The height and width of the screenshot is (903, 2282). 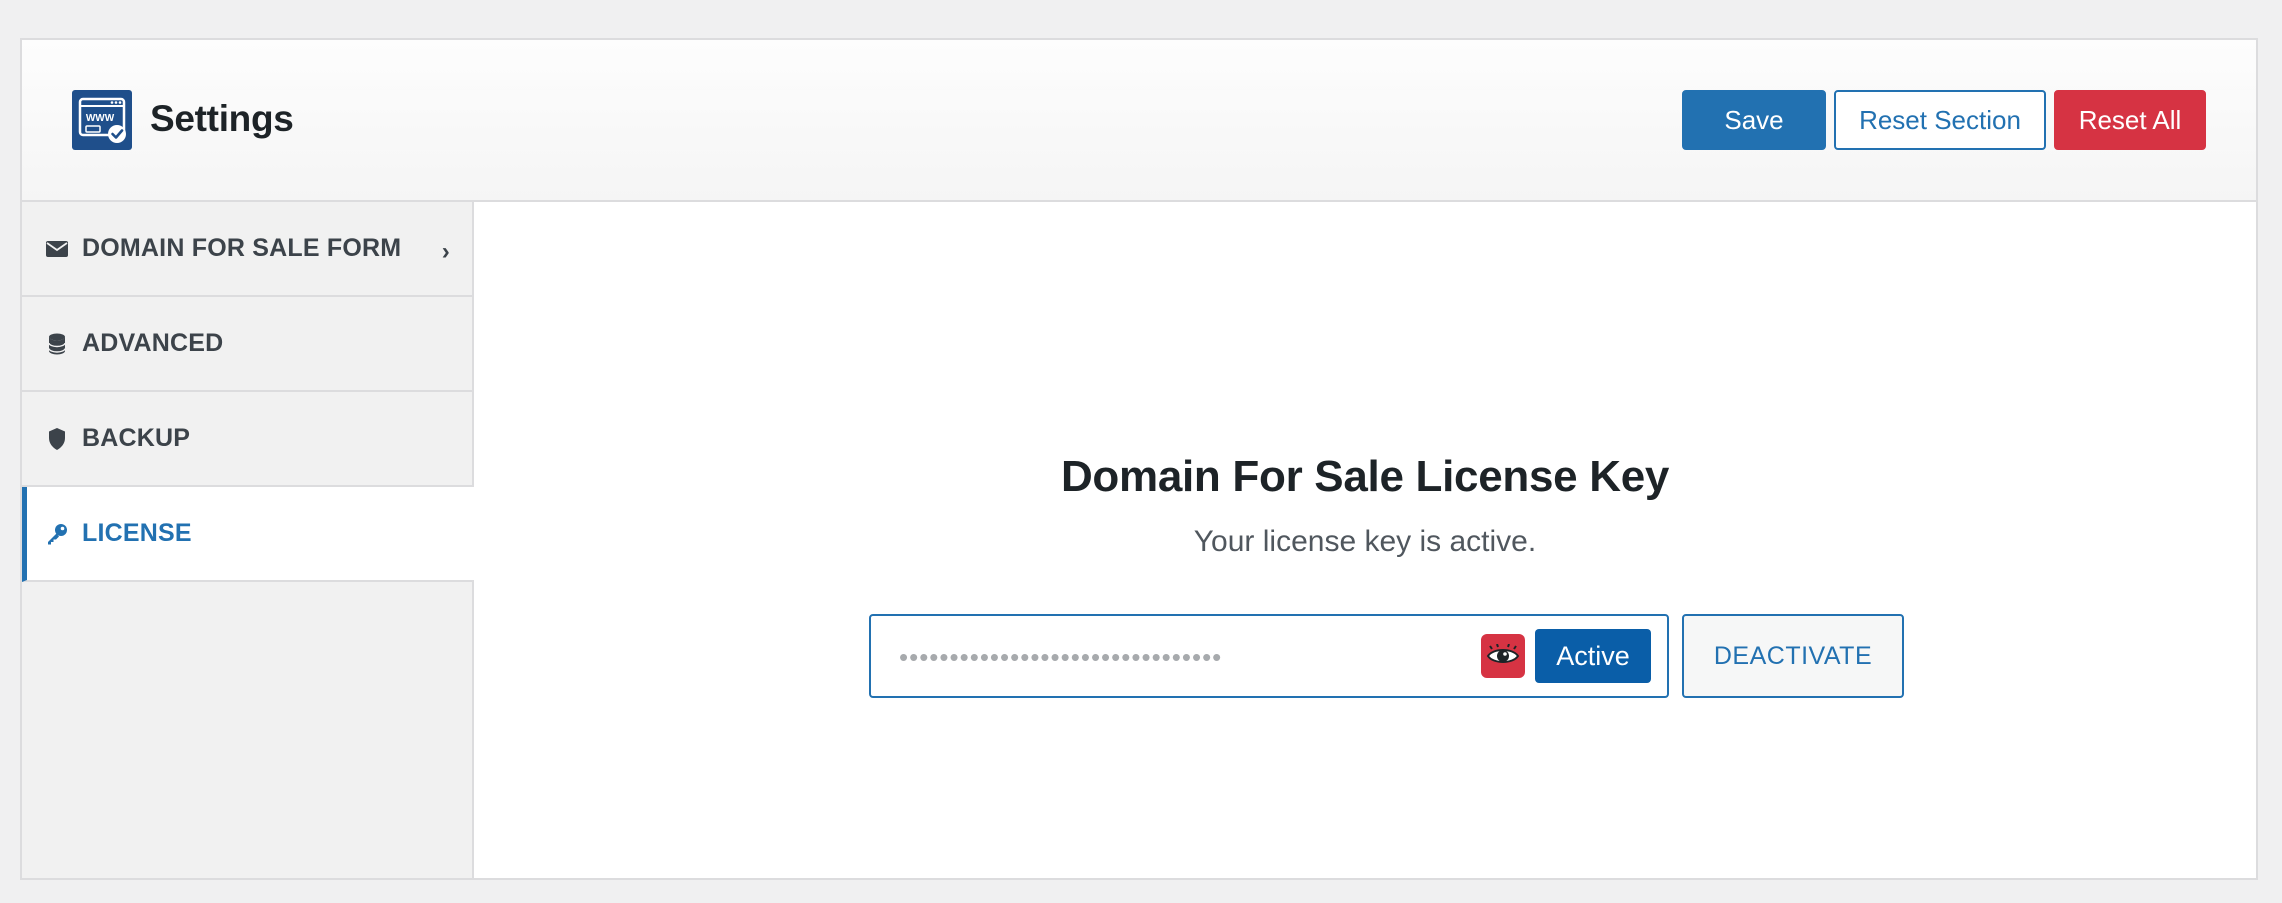 I want to click on sidebar-item-license: LICENSE, so click(x=248, y=534).